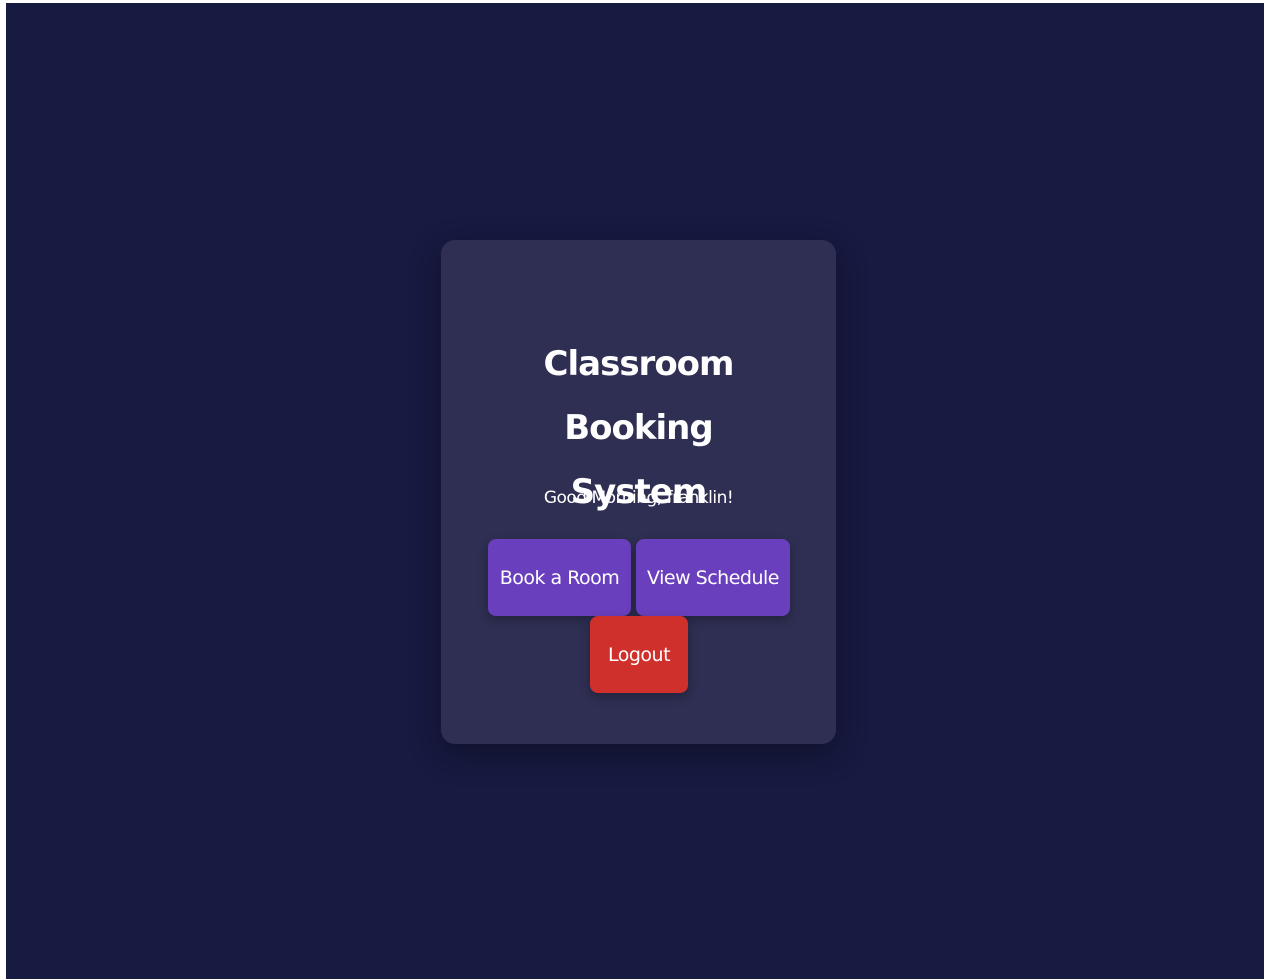 The width and height of the screenshot is (1264, 979). Describe the element at coordinates (559, 577) in the screenshot. I see `book-room-button: Book a Room` at that location.